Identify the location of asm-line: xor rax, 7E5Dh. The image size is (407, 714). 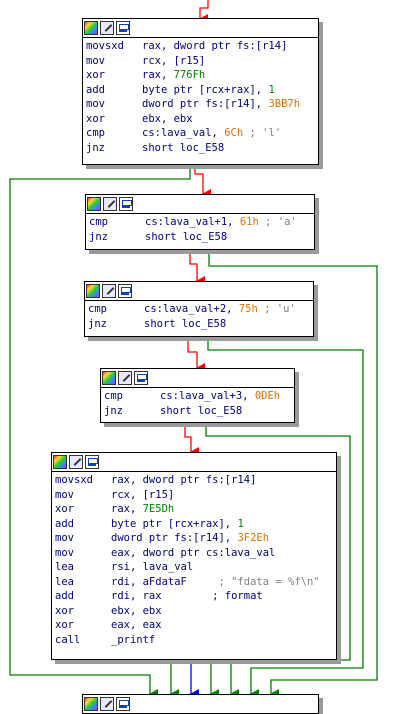
(195, 509).